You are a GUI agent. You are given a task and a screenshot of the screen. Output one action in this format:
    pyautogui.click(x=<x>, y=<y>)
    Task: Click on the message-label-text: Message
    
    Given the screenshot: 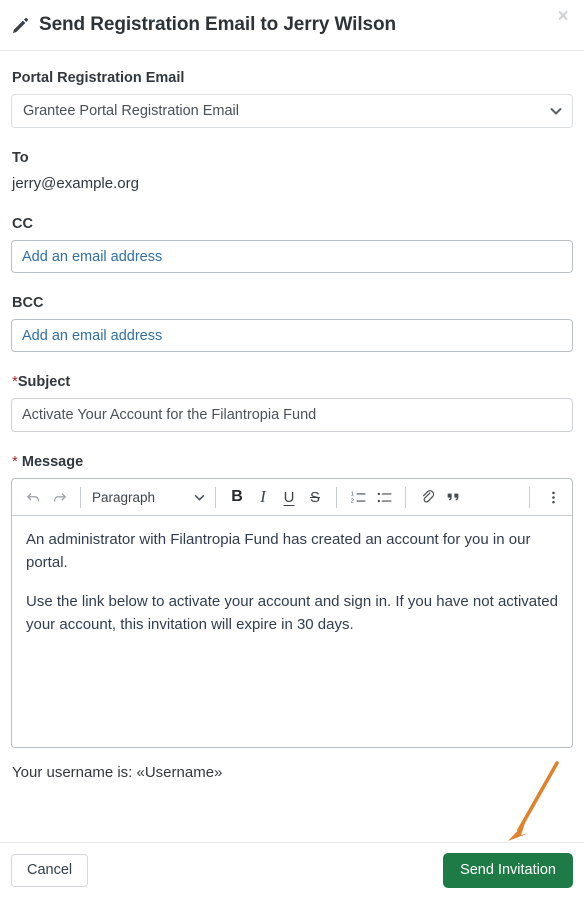 What is the action you would take?
    pyautogui.click(x=50, y=462)
    